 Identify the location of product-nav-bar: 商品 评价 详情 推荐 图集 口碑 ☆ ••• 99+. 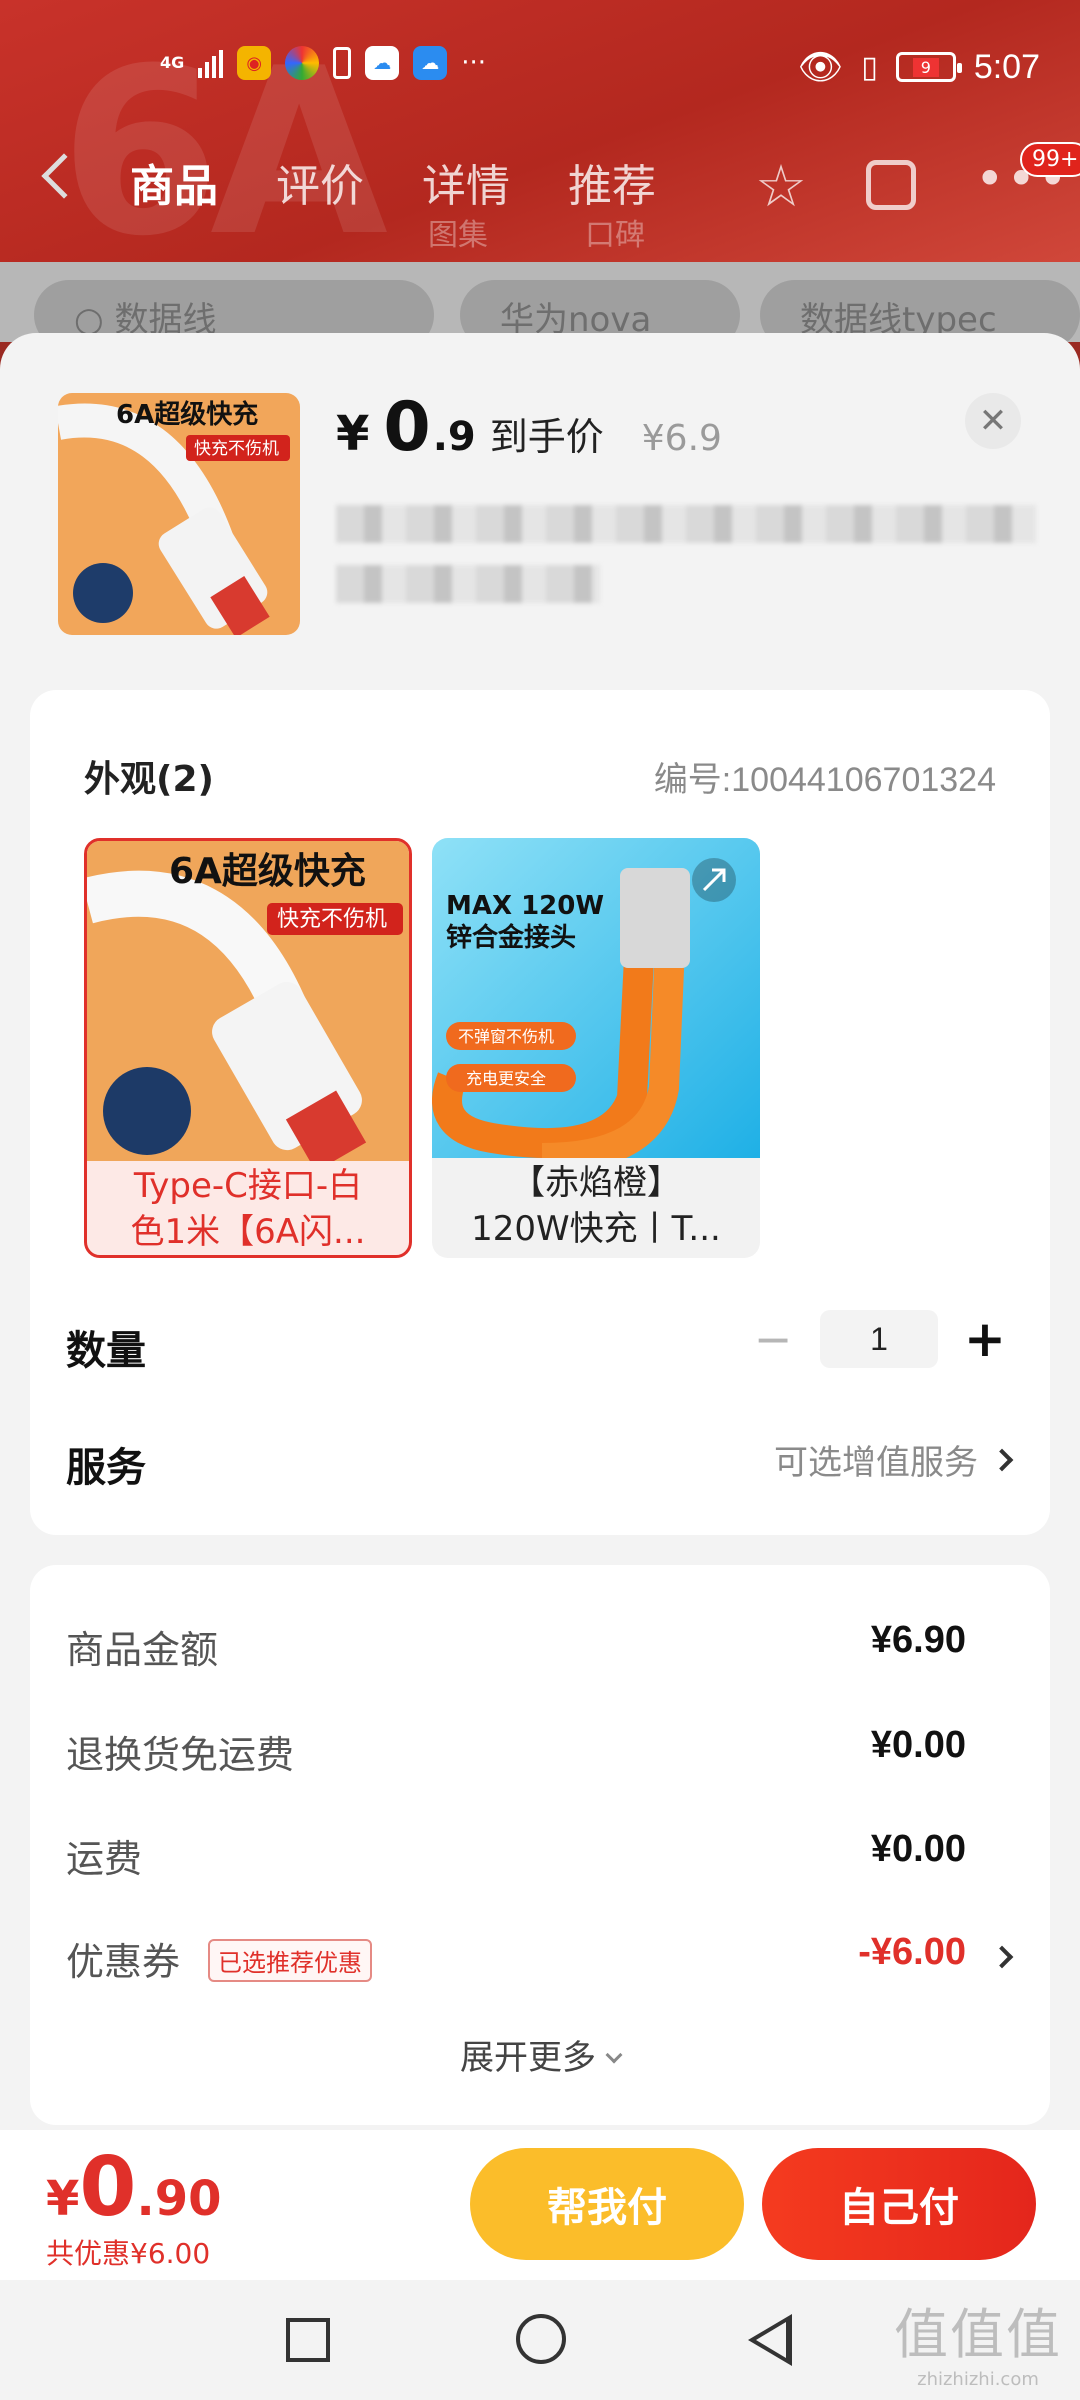
(540, 197).